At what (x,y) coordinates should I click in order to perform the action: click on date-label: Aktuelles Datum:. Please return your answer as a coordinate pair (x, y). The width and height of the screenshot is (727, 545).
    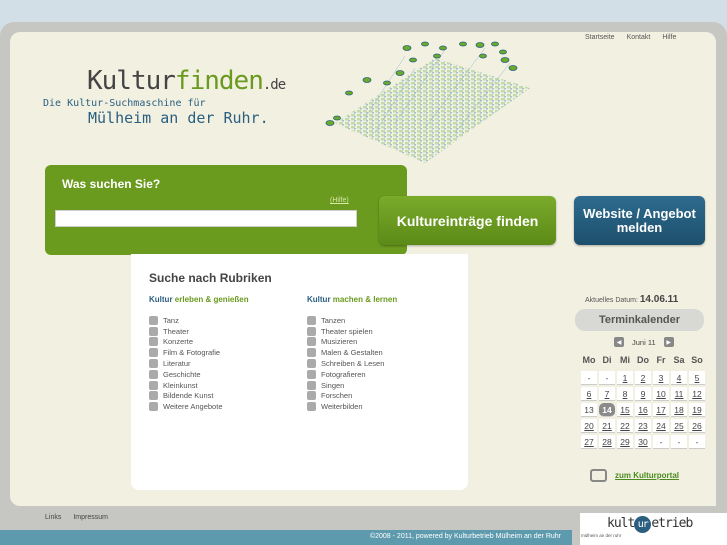
    Looking at the image, I should click on (611, 300).